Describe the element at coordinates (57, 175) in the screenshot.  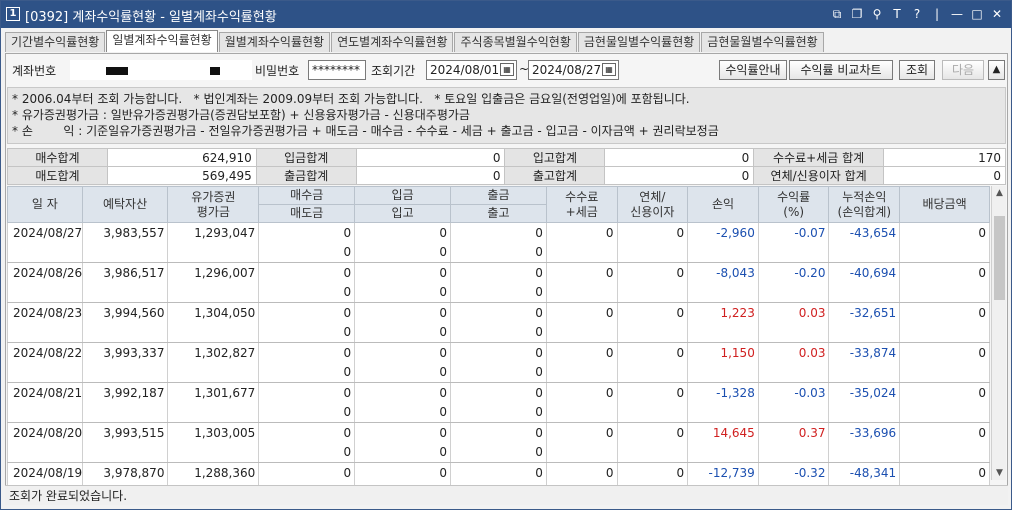
I see `sell-total-label: 매도합계` at that location.